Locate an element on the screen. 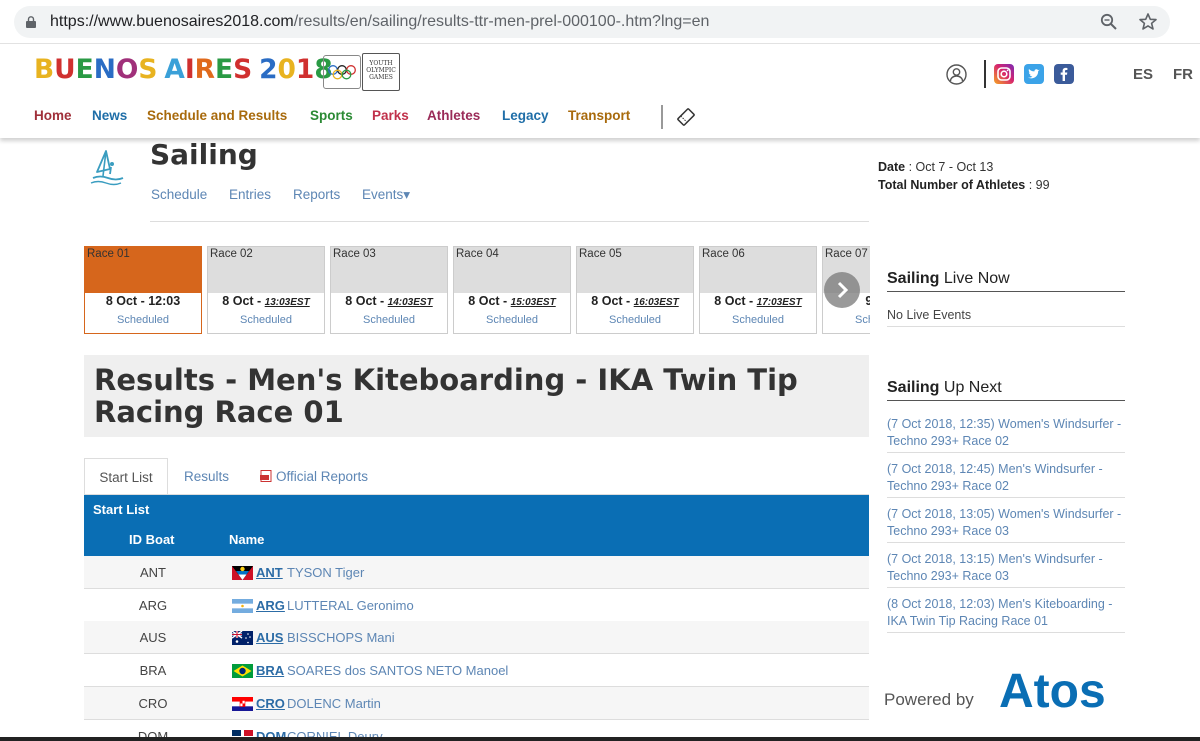 Image resolution: width=1200 pixels, height=741 pixels. logo-letter: N is located at coordinates (104, 69).